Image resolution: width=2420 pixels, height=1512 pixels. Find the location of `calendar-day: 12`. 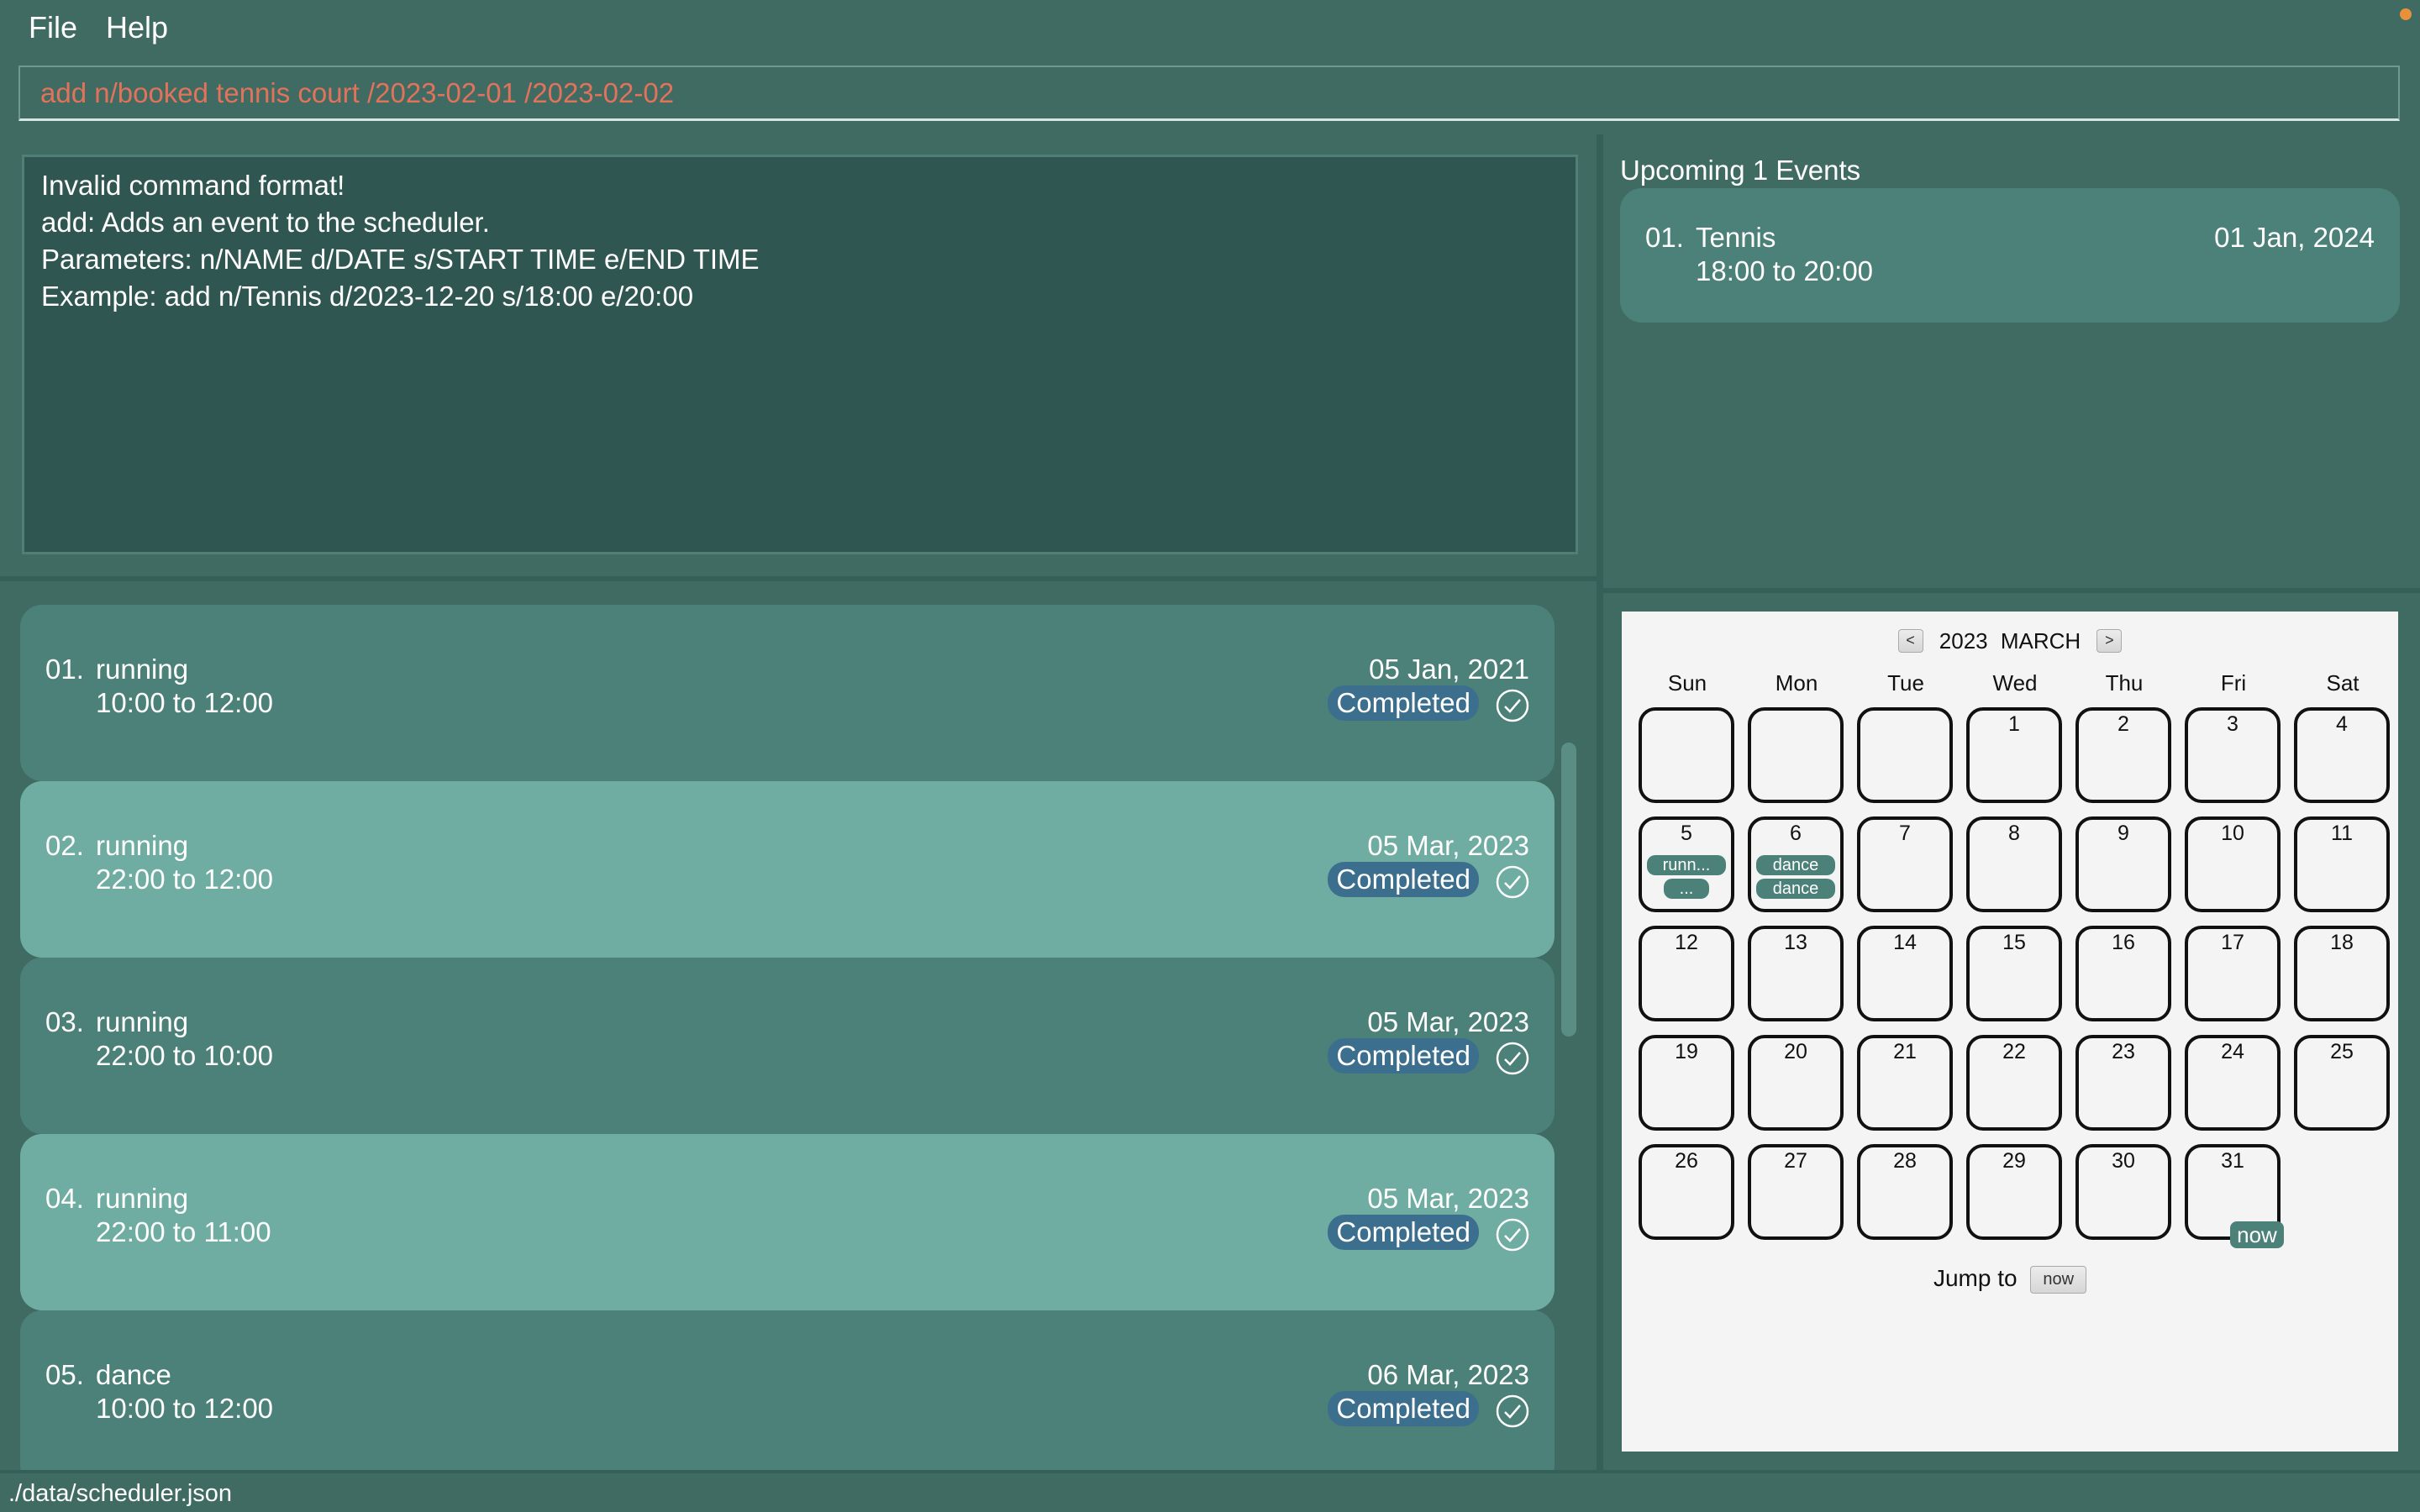

calendar-day: 12 is located at coordinates (1686, 973).